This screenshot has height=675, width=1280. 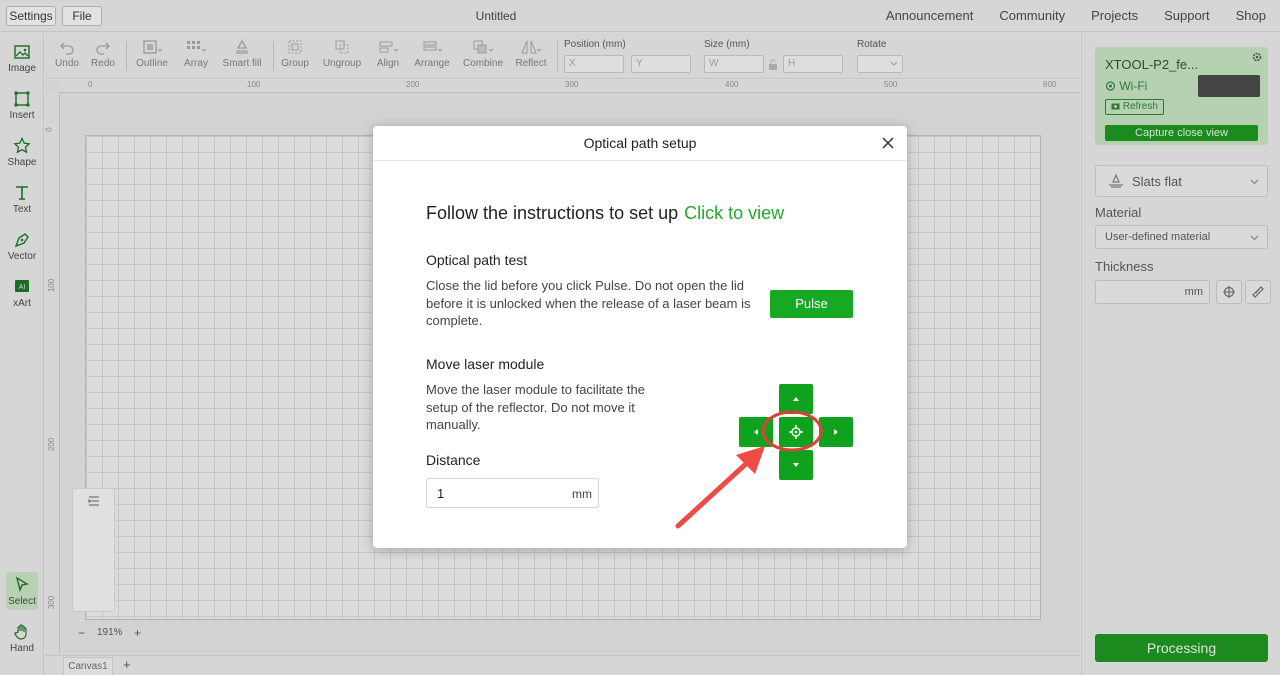 I want to click on optical-test-heading: Optical path test, so click(x=477, y=260).